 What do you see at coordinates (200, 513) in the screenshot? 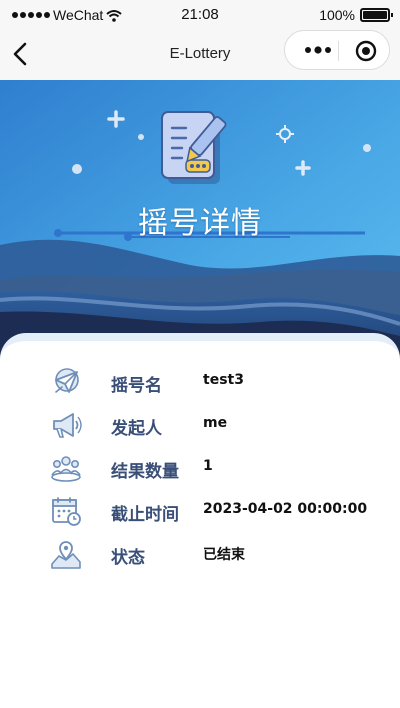
I see `detail-row-deadline: 截止时间 2023-04-02 00:00:00` at bounding box center [200, 513].